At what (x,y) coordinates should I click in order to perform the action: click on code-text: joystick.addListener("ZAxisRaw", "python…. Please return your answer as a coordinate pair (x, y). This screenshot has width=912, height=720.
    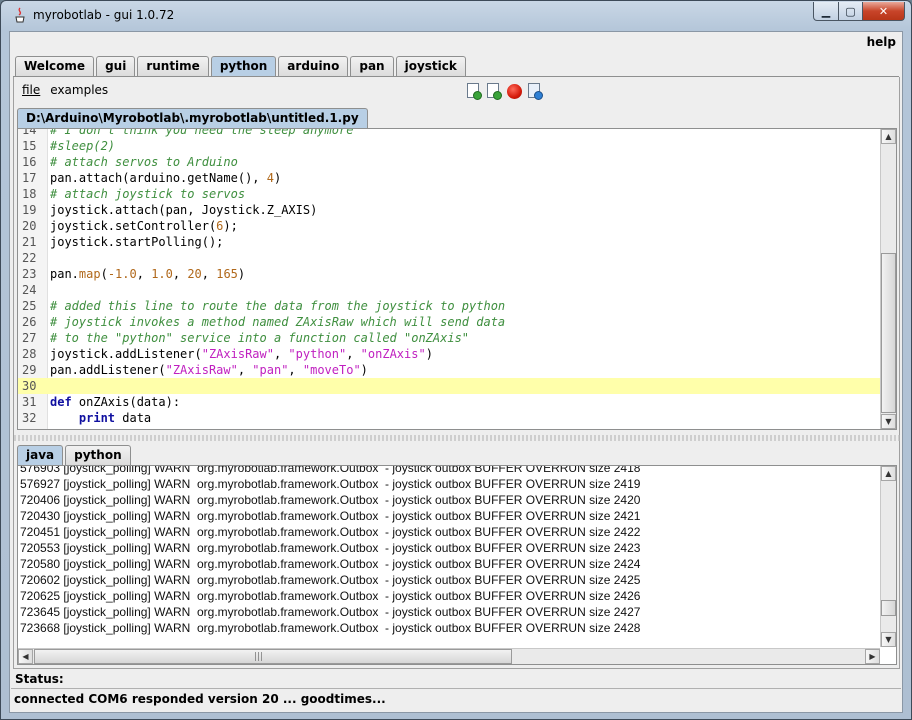
    Looking at the image, I should click on (241, 354).